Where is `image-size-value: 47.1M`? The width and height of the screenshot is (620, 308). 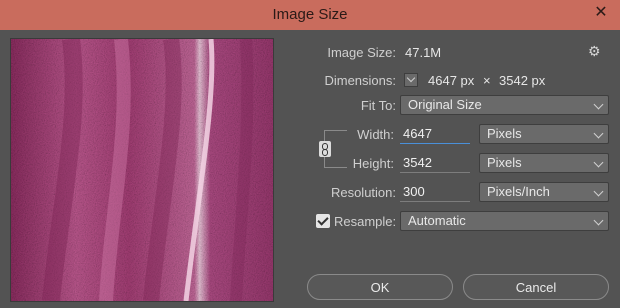 image-size-value: 47.1M is located at coordinates (423, 52).